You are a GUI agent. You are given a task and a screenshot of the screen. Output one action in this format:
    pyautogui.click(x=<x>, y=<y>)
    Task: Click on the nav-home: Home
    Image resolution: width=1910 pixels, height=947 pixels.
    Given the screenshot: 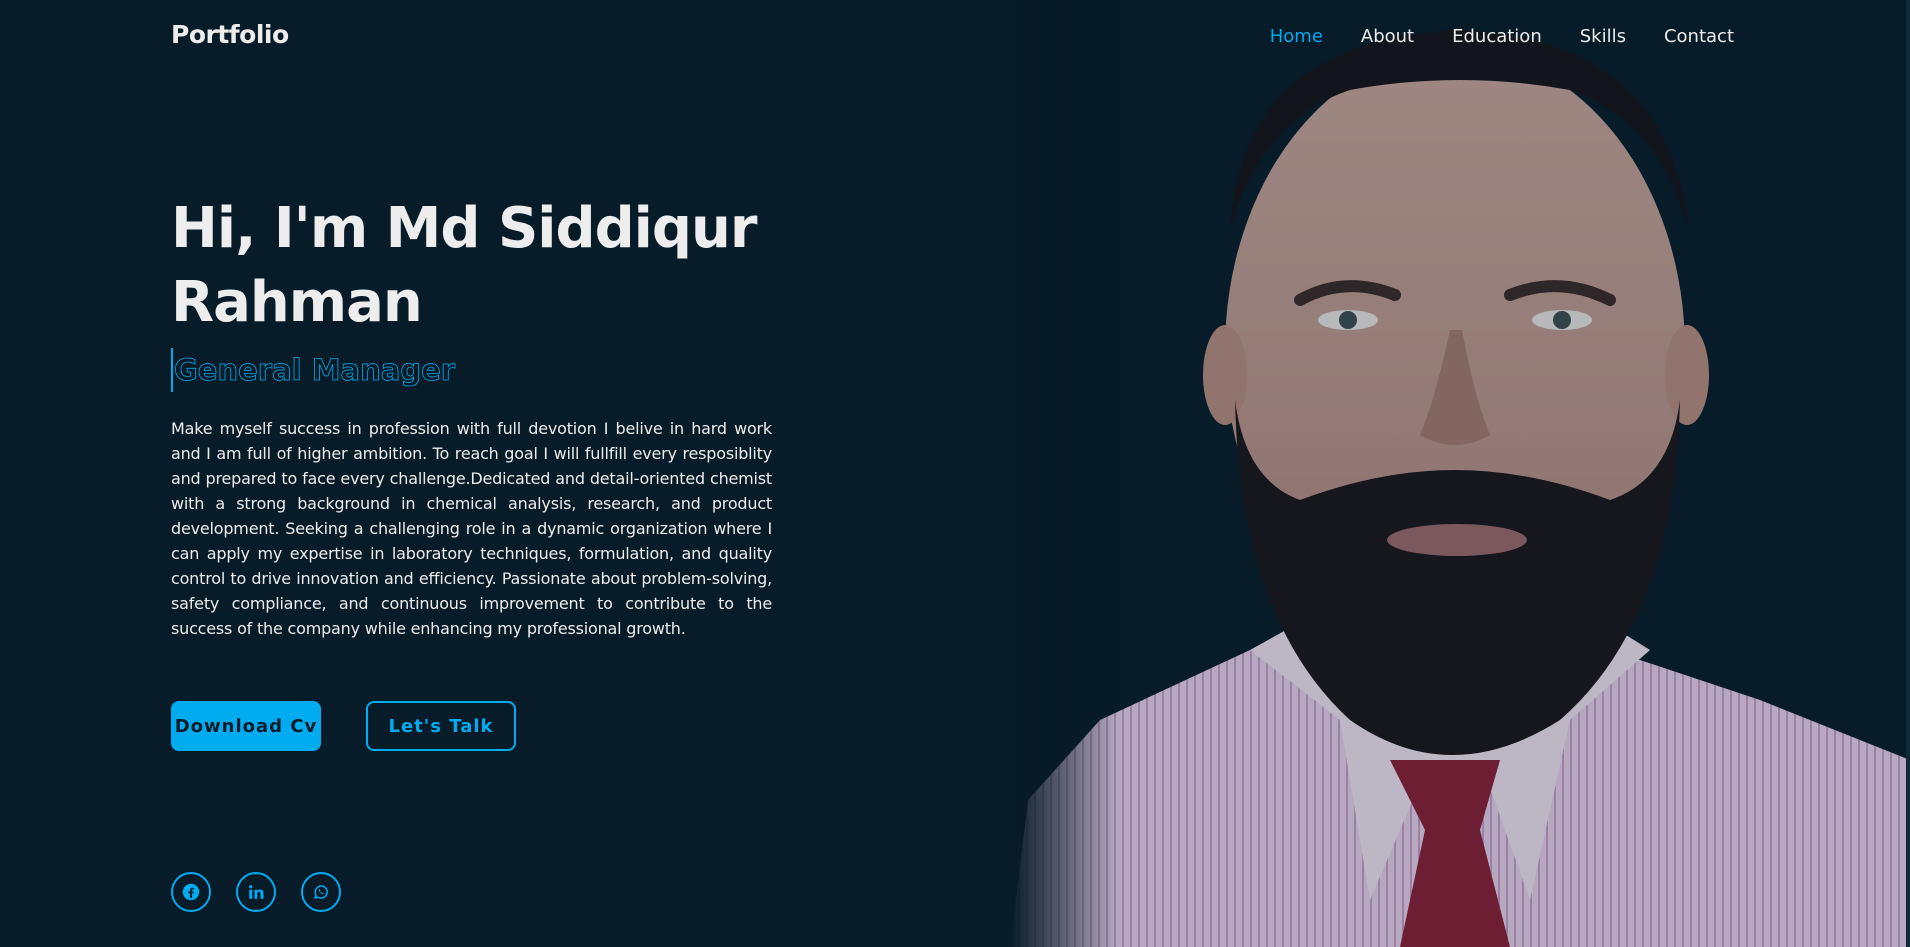 What is the action you would take?
    pyautogui.click(x=1296, y=36)
    